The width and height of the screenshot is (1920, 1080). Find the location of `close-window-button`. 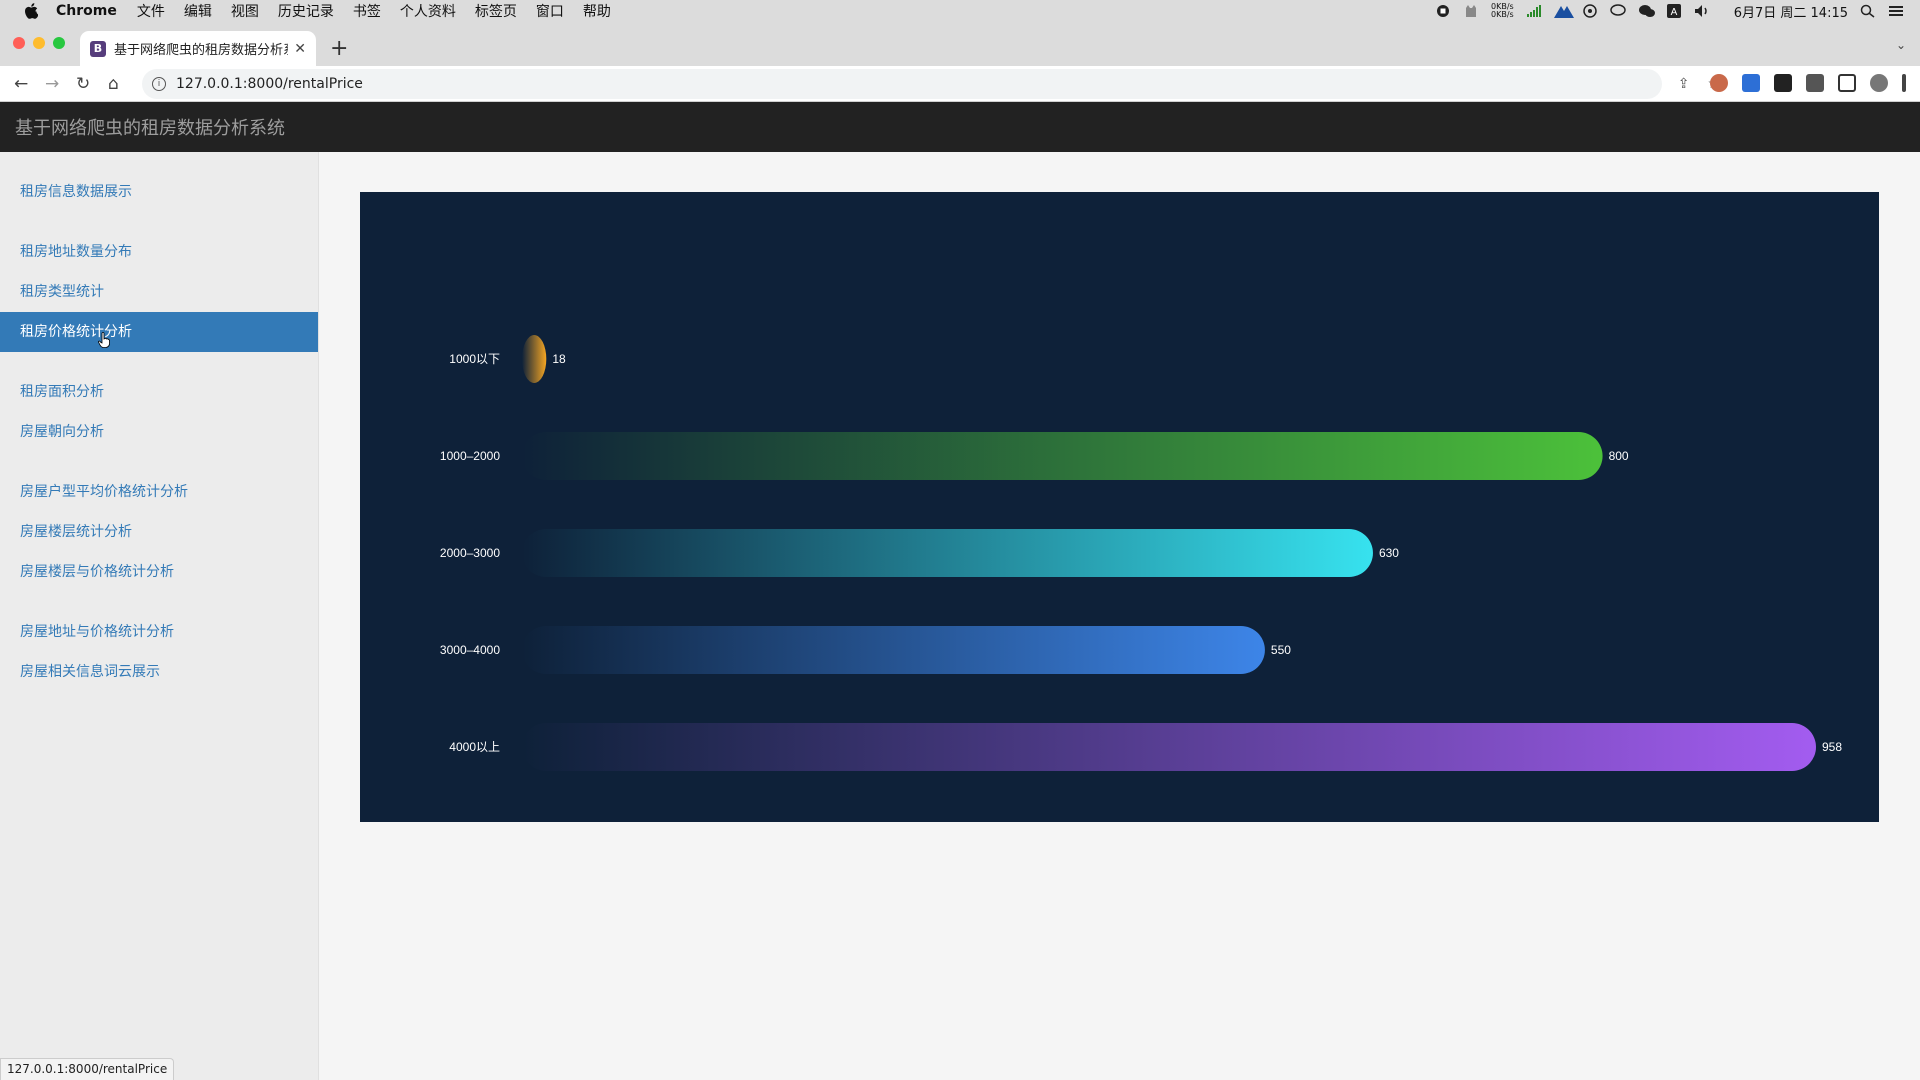

close-window-button is located at coordinates (19, 43).